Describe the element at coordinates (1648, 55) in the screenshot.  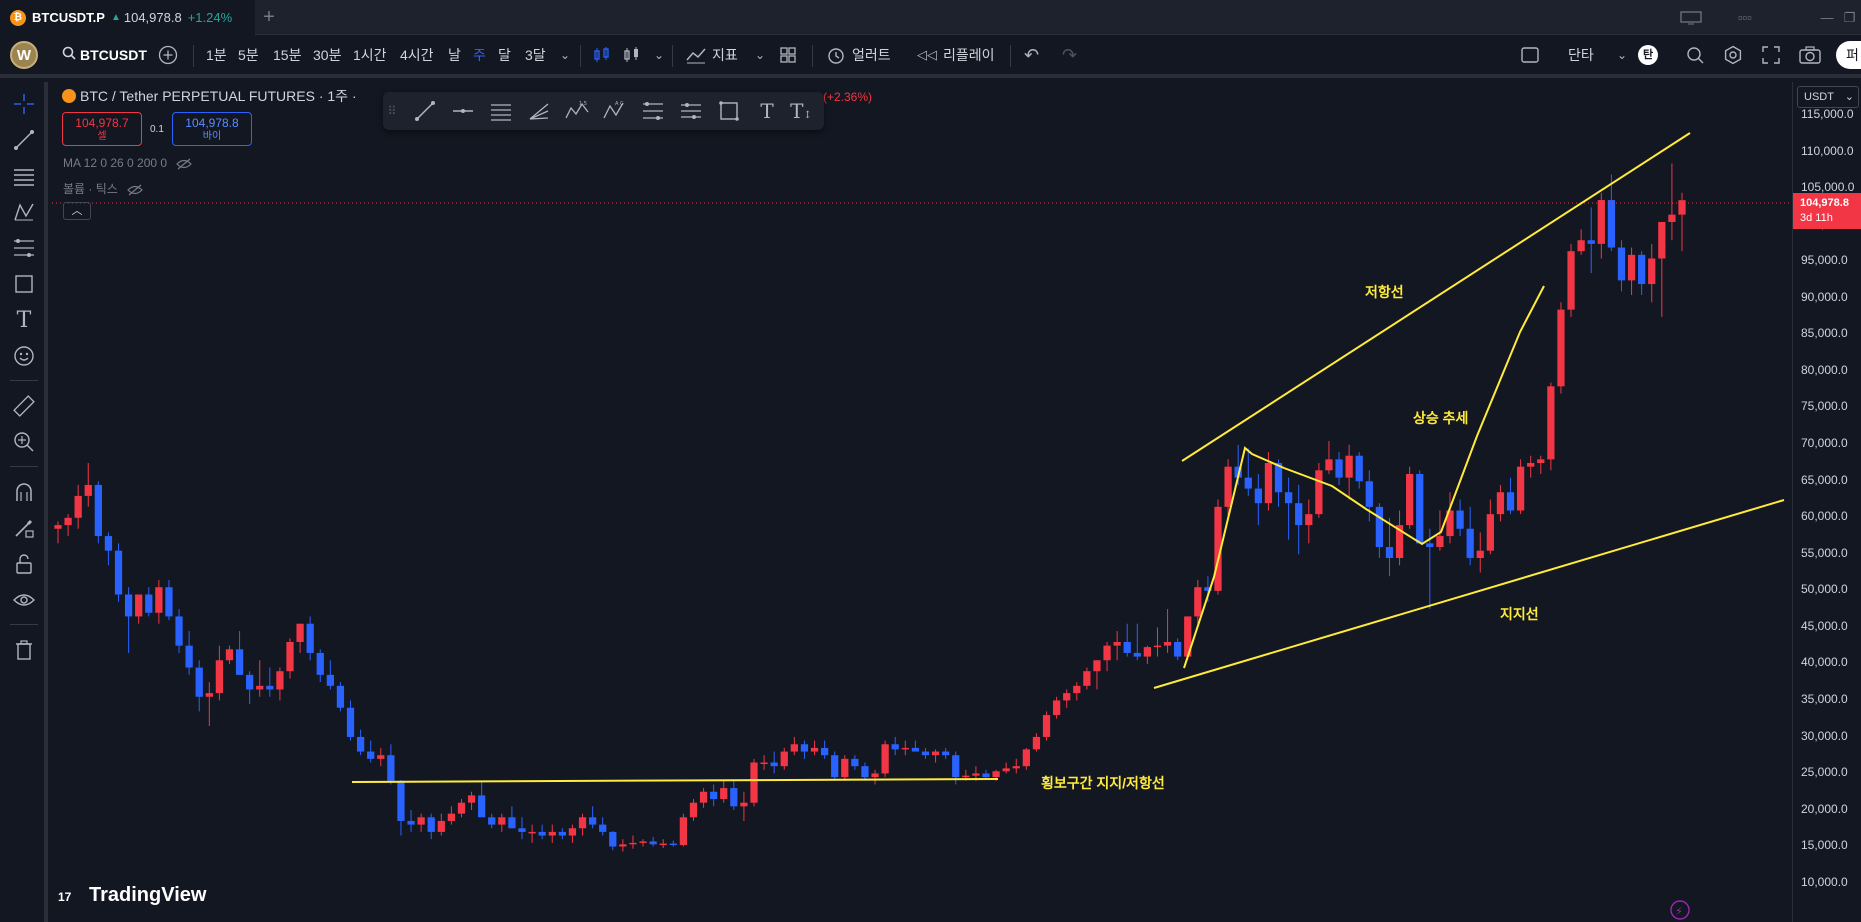
I see `layout-badge: 탄` at that location.